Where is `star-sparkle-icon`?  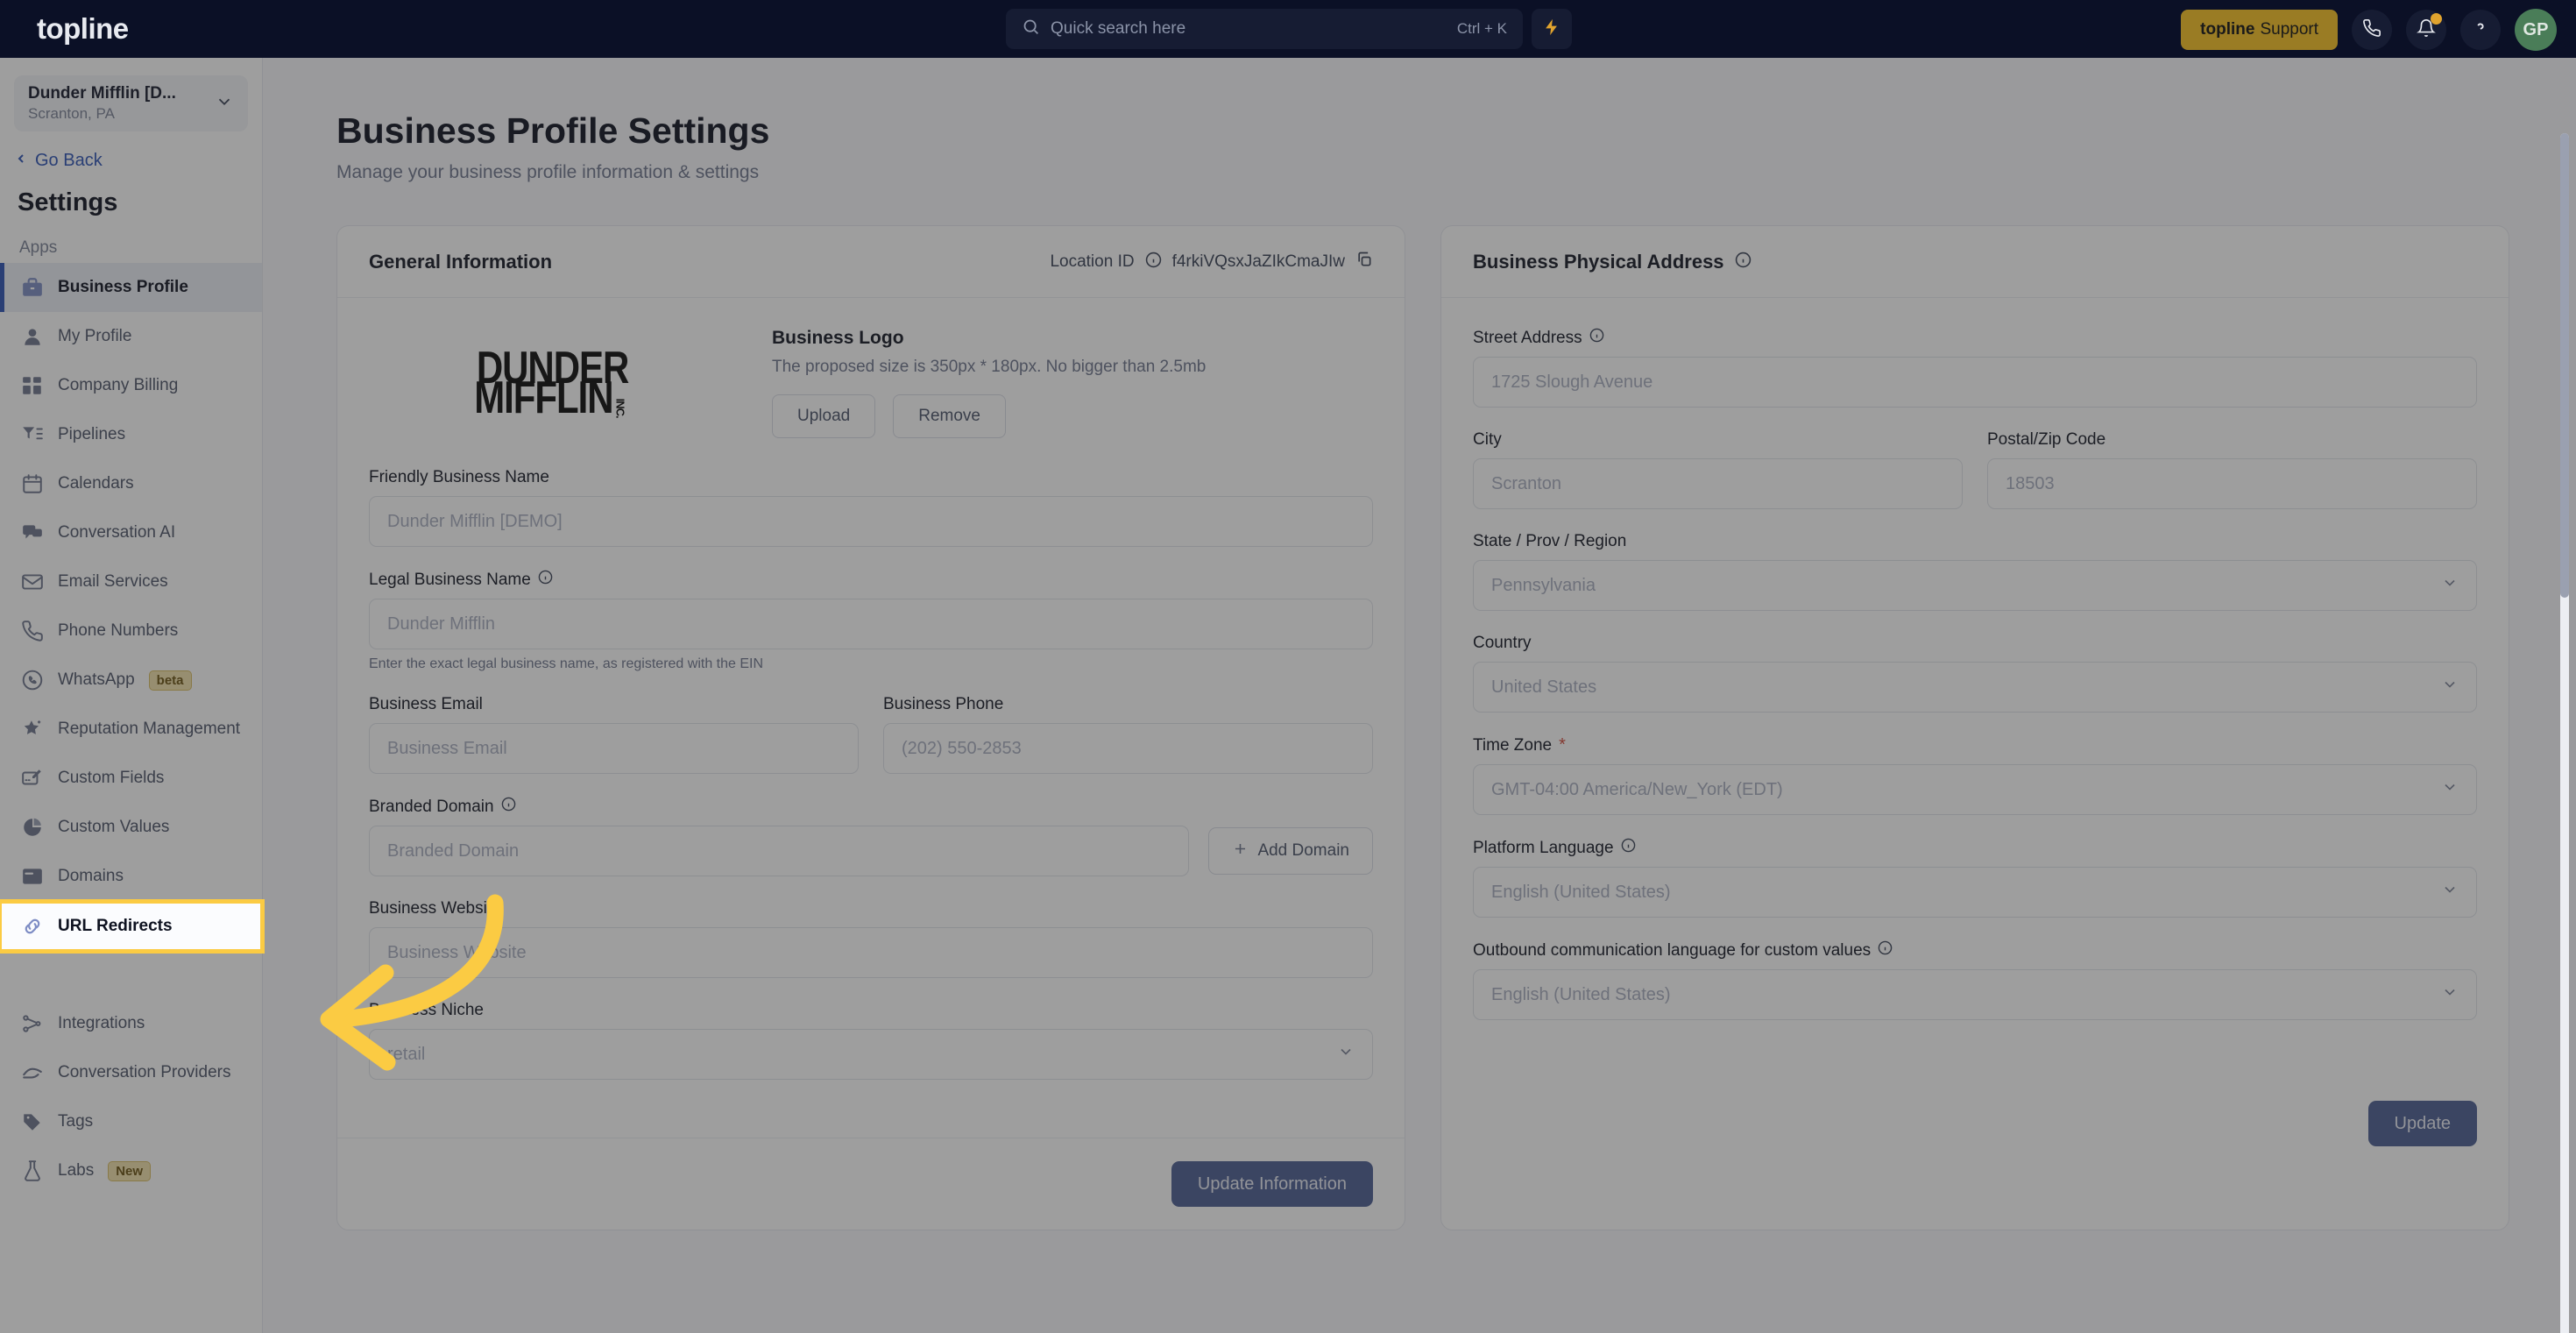
star-sparkle-icon is located at coordinates (32, 729).